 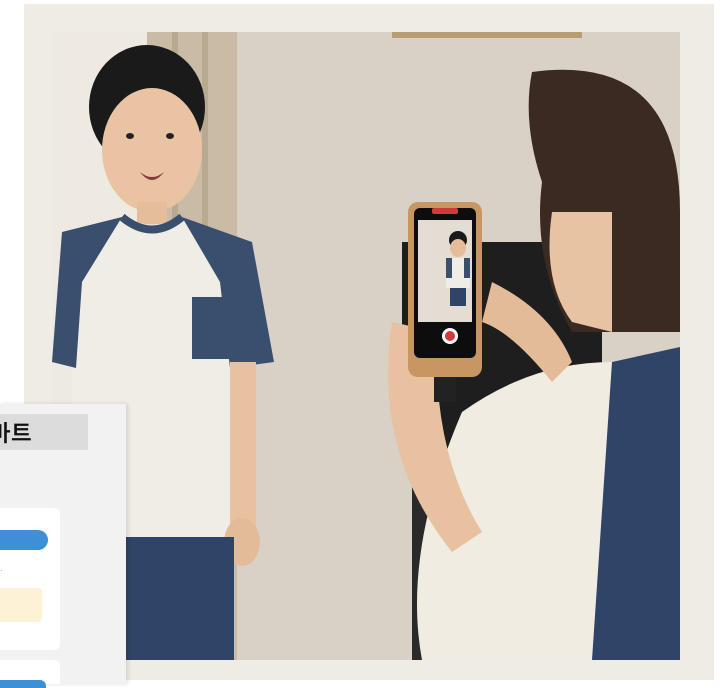 What do you see at coordinates (487, 35) in the screenshot?
I see `shelf` at bounding box center [487, 35].